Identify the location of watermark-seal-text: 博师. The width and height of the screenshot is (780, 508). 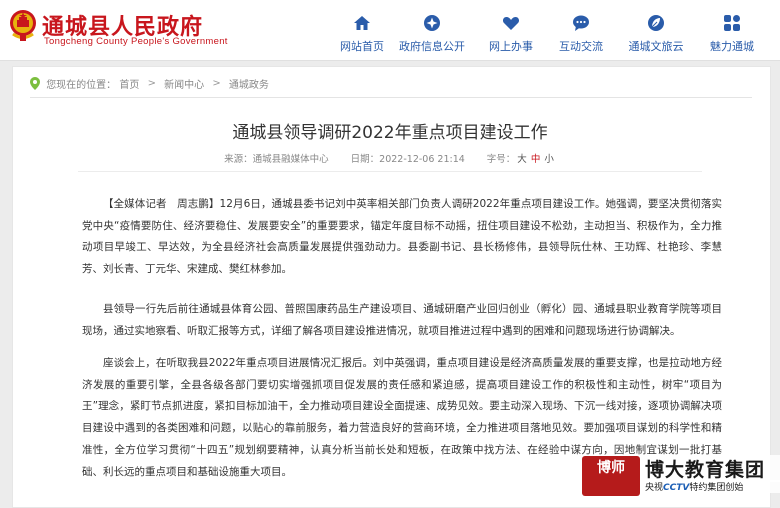
(611, 468).